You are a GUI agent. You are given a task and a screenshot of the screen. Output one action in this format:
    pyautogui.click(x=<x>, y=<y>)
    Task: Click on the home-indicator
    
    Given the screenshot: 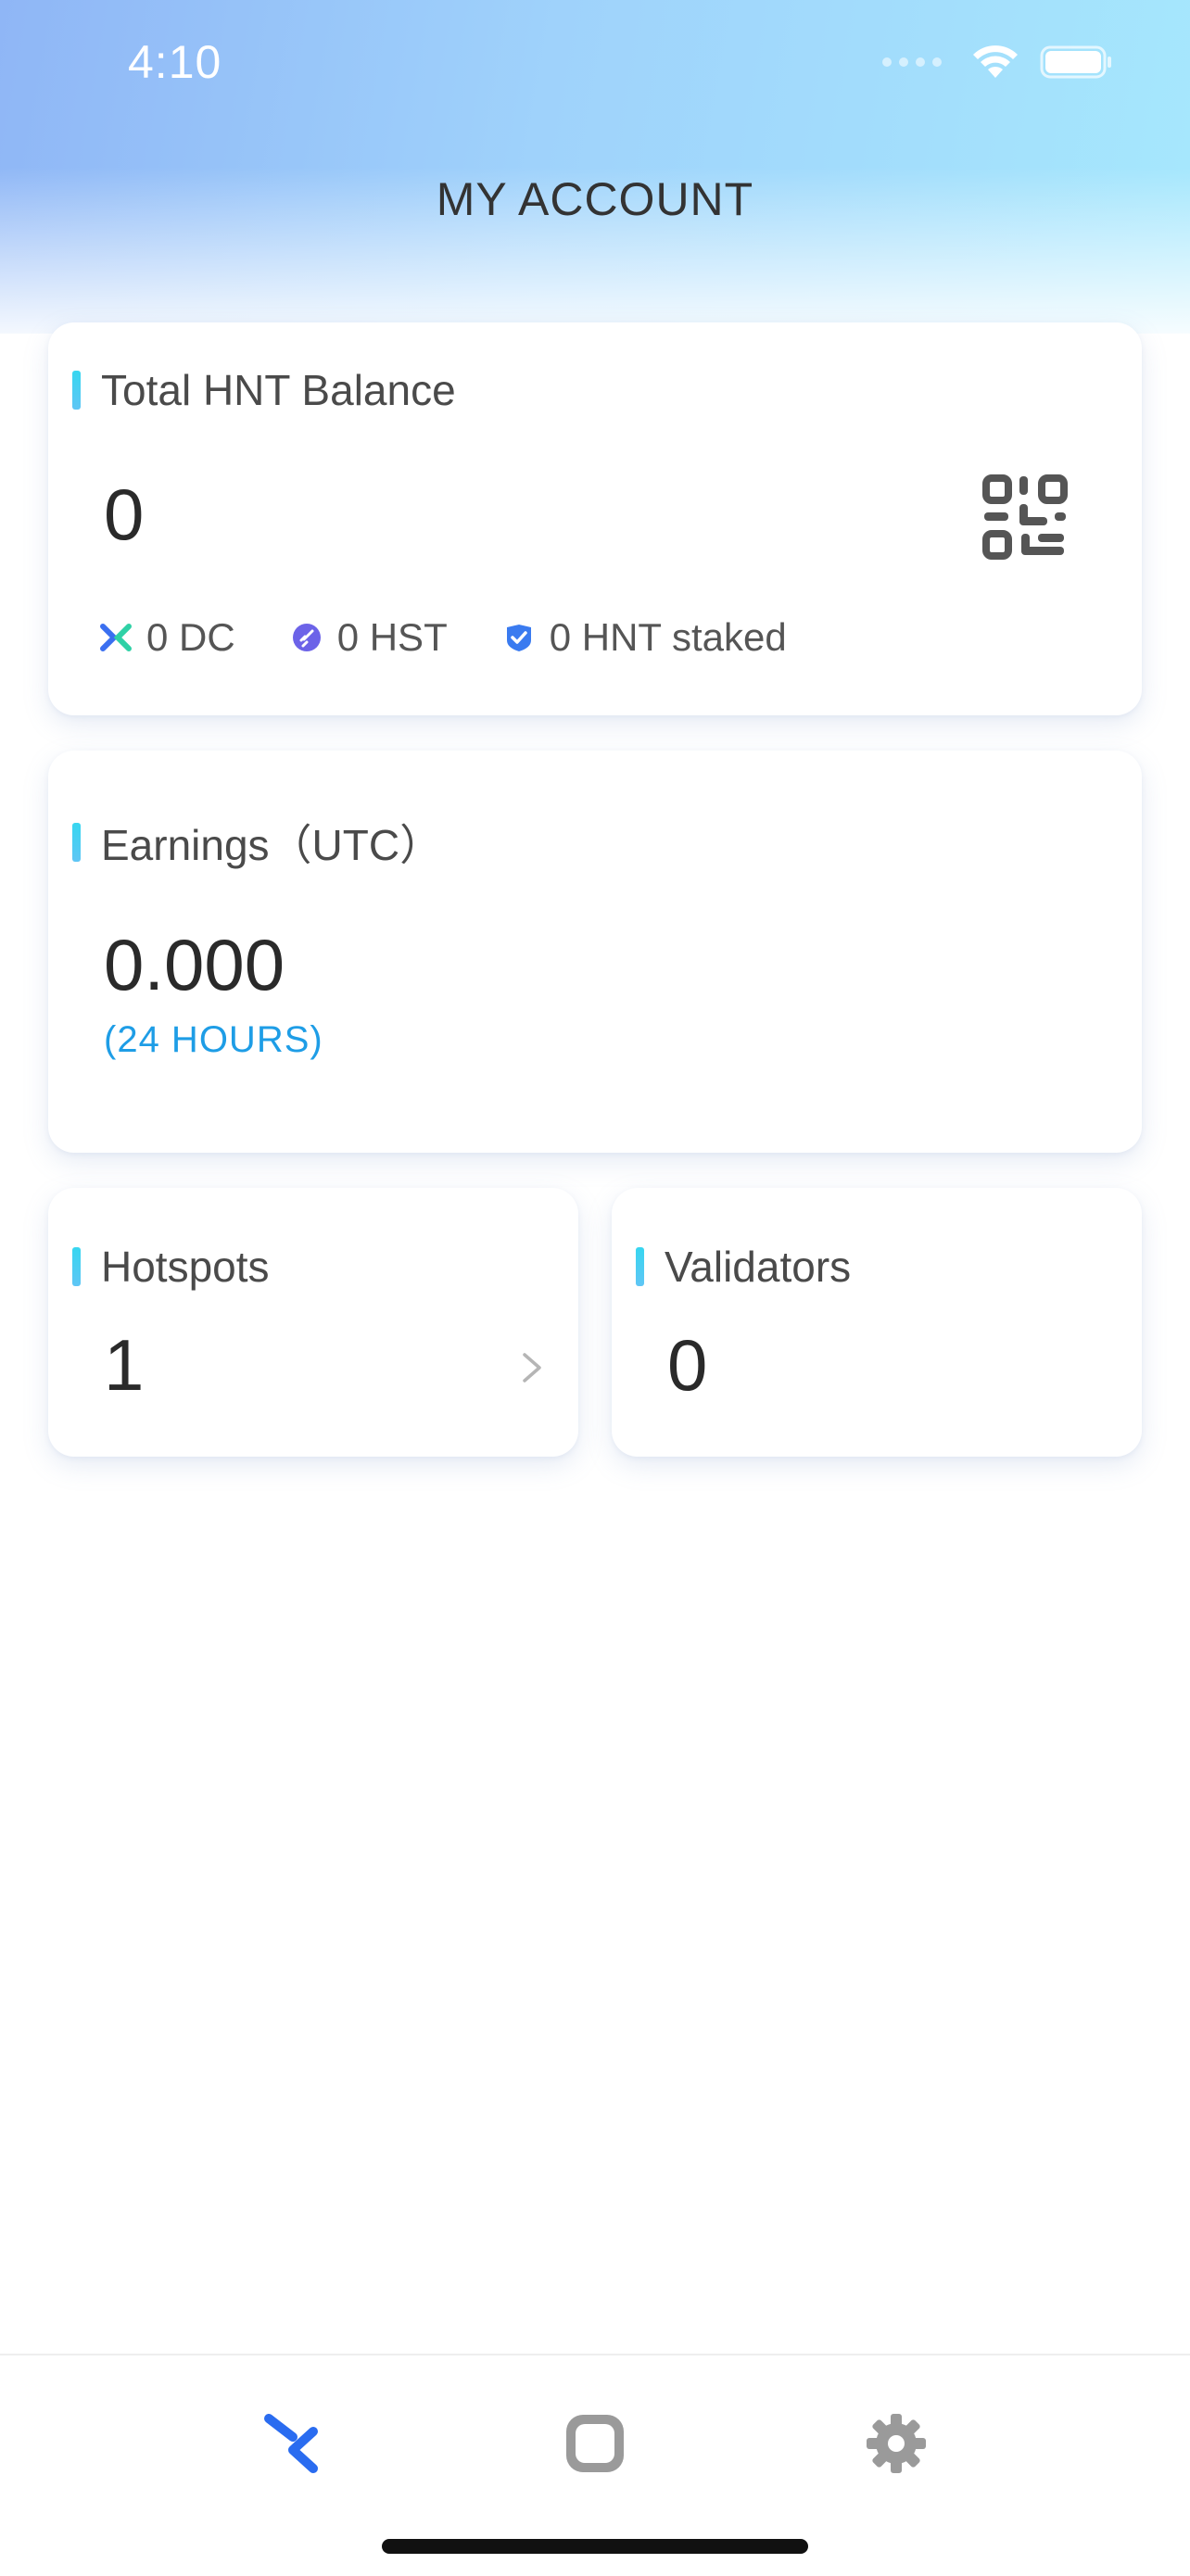 What is the action you would take?
    pyautogui.click(x=595, y=2546)
    